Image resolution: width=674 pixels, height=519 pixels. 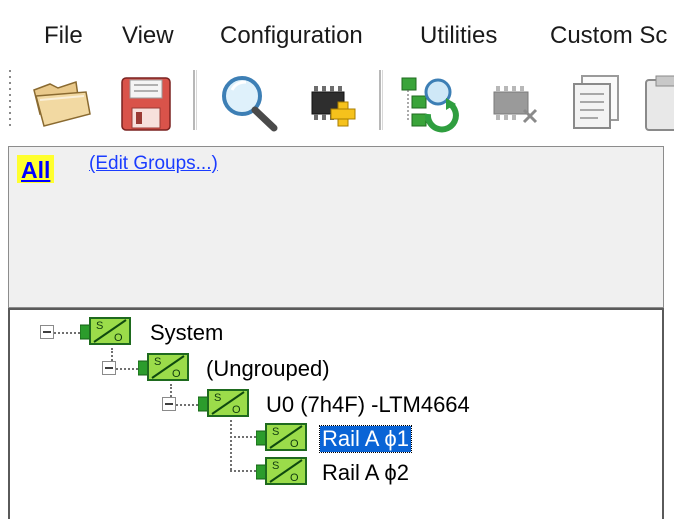 I want to click on tree-node-label: Rail A ϕ2, so click(x=365, y=472).